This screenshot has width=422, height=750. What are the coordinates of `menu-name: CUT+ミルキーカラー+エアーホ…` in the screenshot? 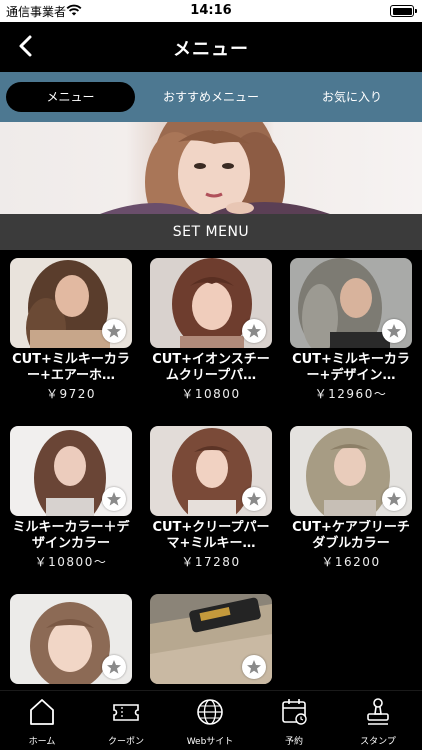 It's located at (71, 367).